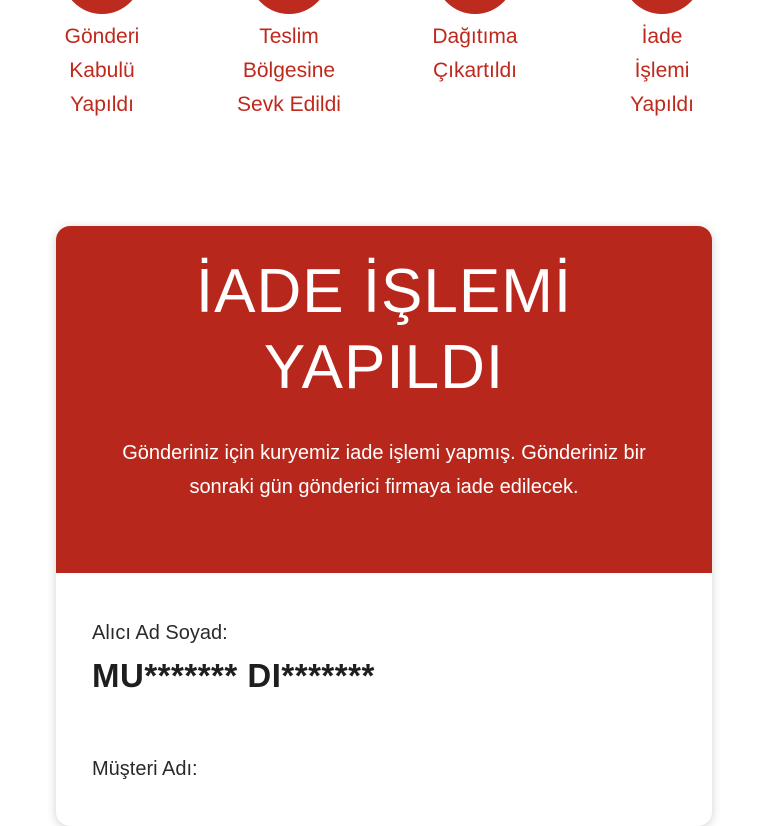  I want to click on customer-label: Müşteri Adı:, so click(145, 769).